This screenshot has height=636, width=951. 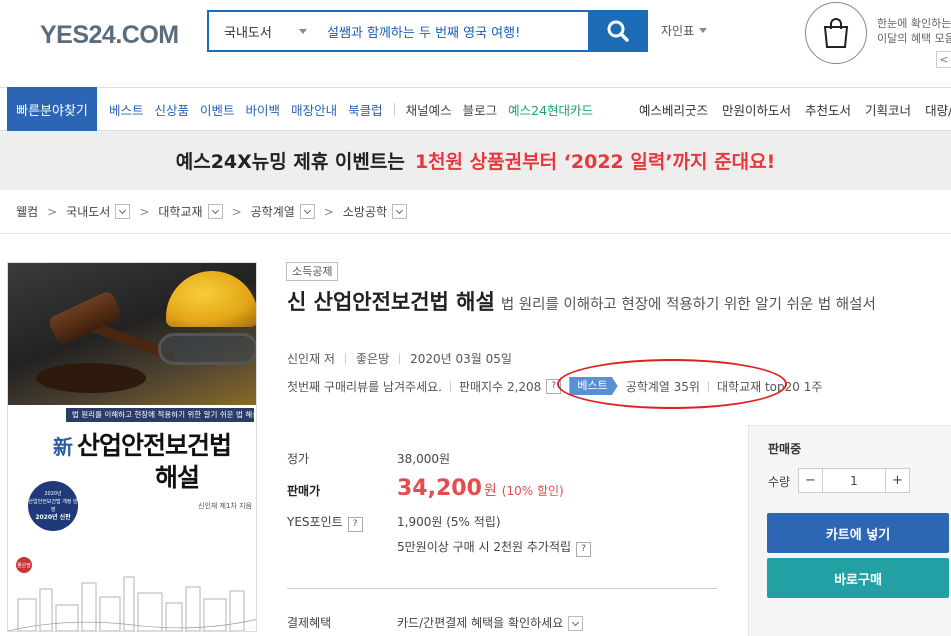 What do you see at coordinates (53, 517) in the screenshot?
I see `seal-text: 2020년 신판` at bounding box center [53, 517].